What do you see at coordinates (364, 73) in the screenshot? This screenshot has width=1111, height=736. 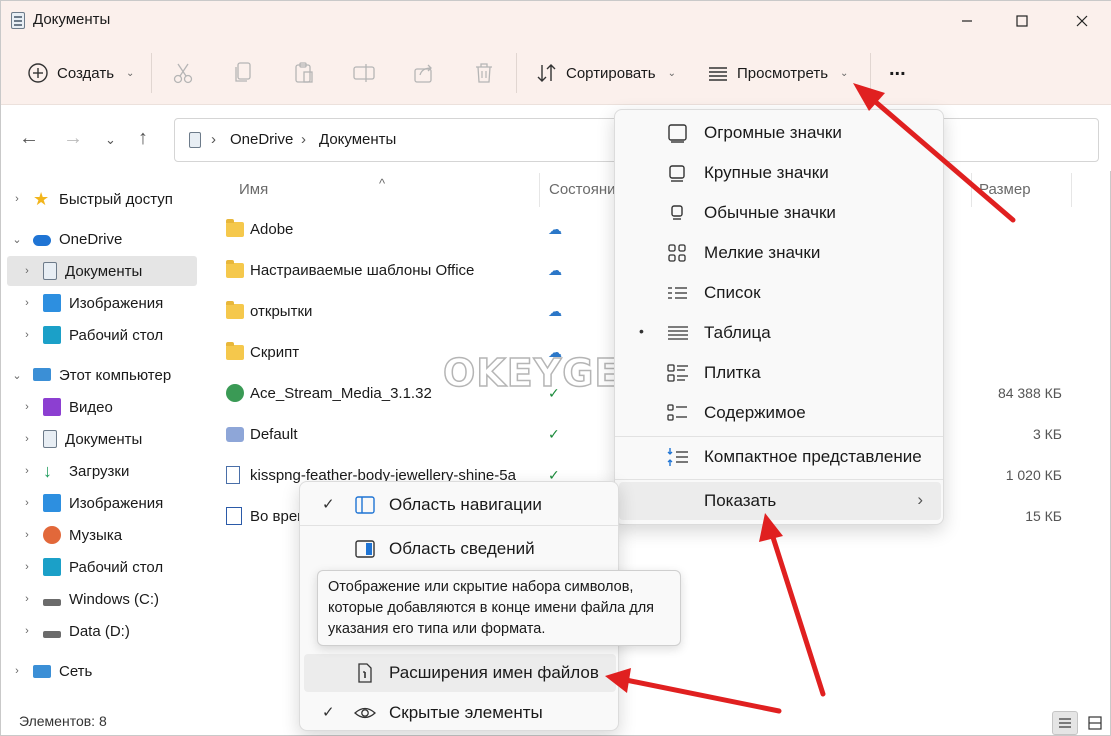 I see `rename-icon` at bounding box center [364, 73].